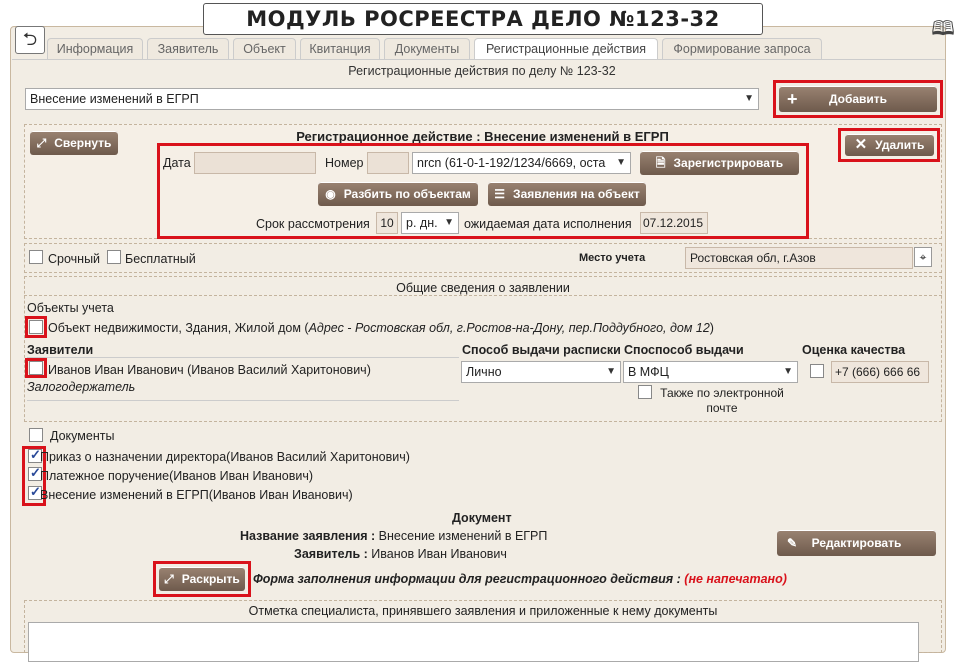  Describe the element at coordinates (900, 145) in the screenshot. I see `delete-button-label: Удалить` at that location.